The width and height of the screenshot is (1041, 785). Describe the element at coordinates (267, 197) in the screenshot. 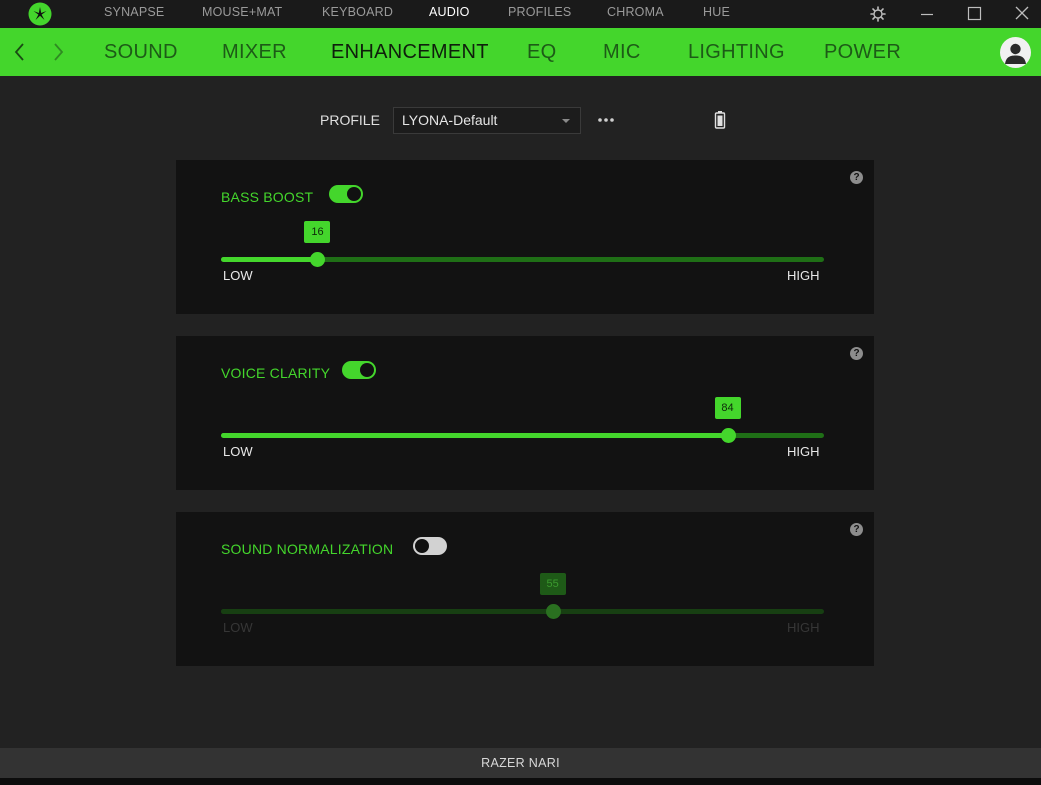

I see `bass-boost-title: BASS BOOST` at that location.